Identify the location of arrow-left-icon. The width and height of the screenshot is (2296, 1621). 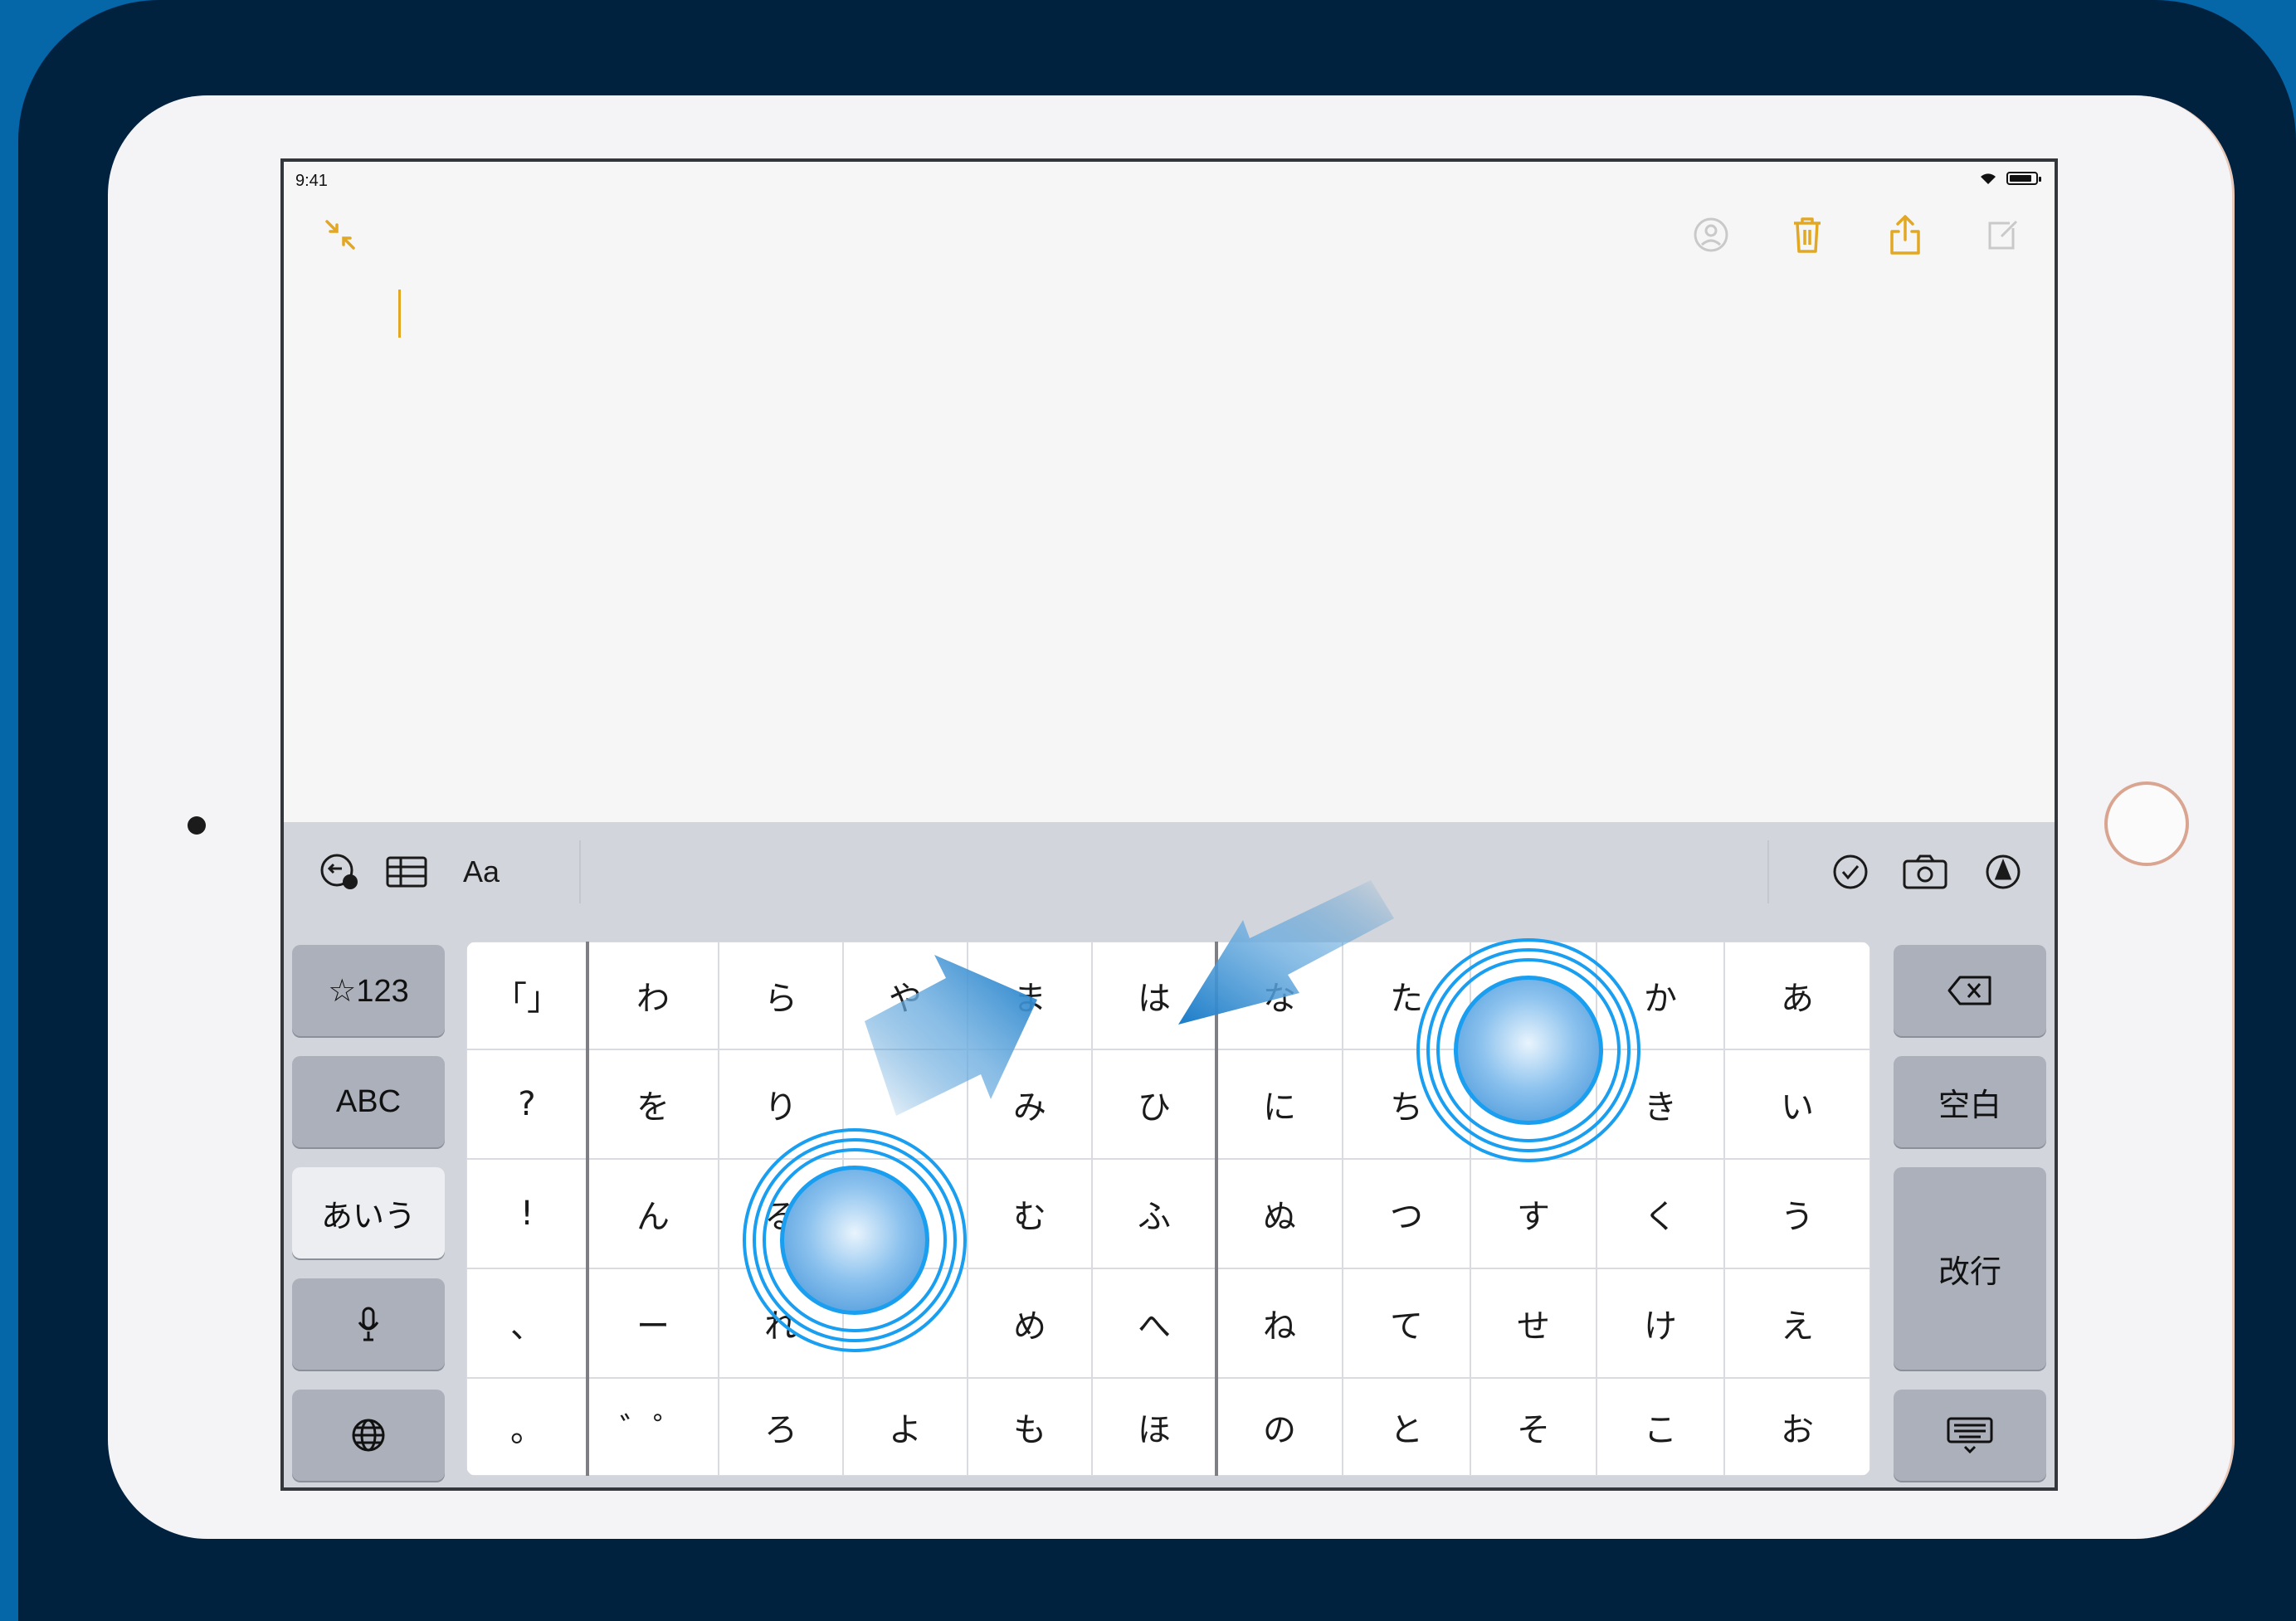
(1286, 953).